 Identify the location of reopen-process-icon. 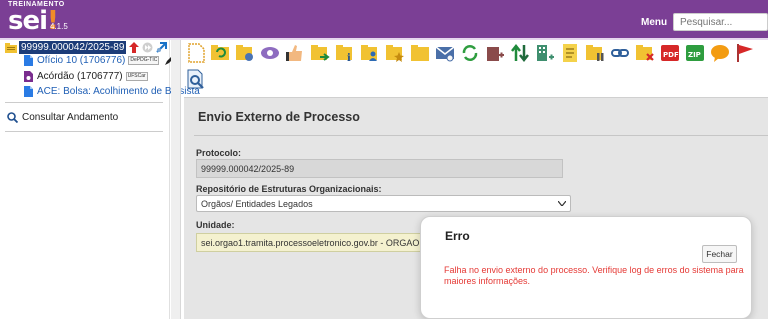
(495, 53).